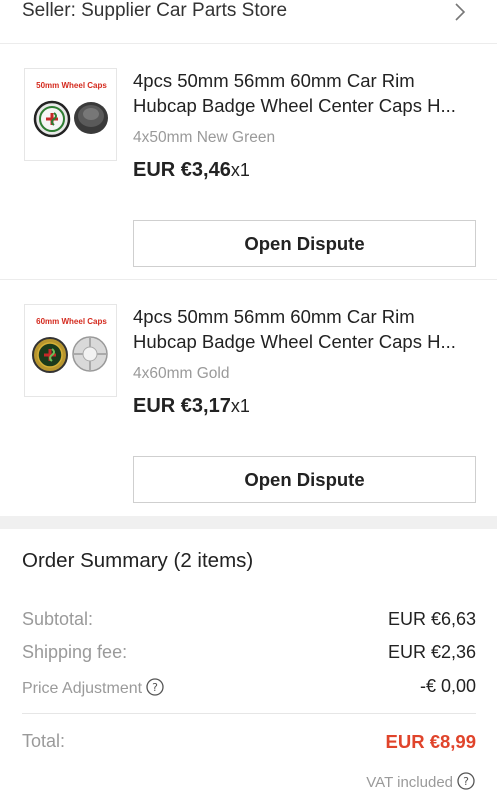 This screenshot has width=497, height=800. Describe the element at coordinates (431, 619) in the screenshot. I see `subtotal-value: EUR €6,63` at that location.